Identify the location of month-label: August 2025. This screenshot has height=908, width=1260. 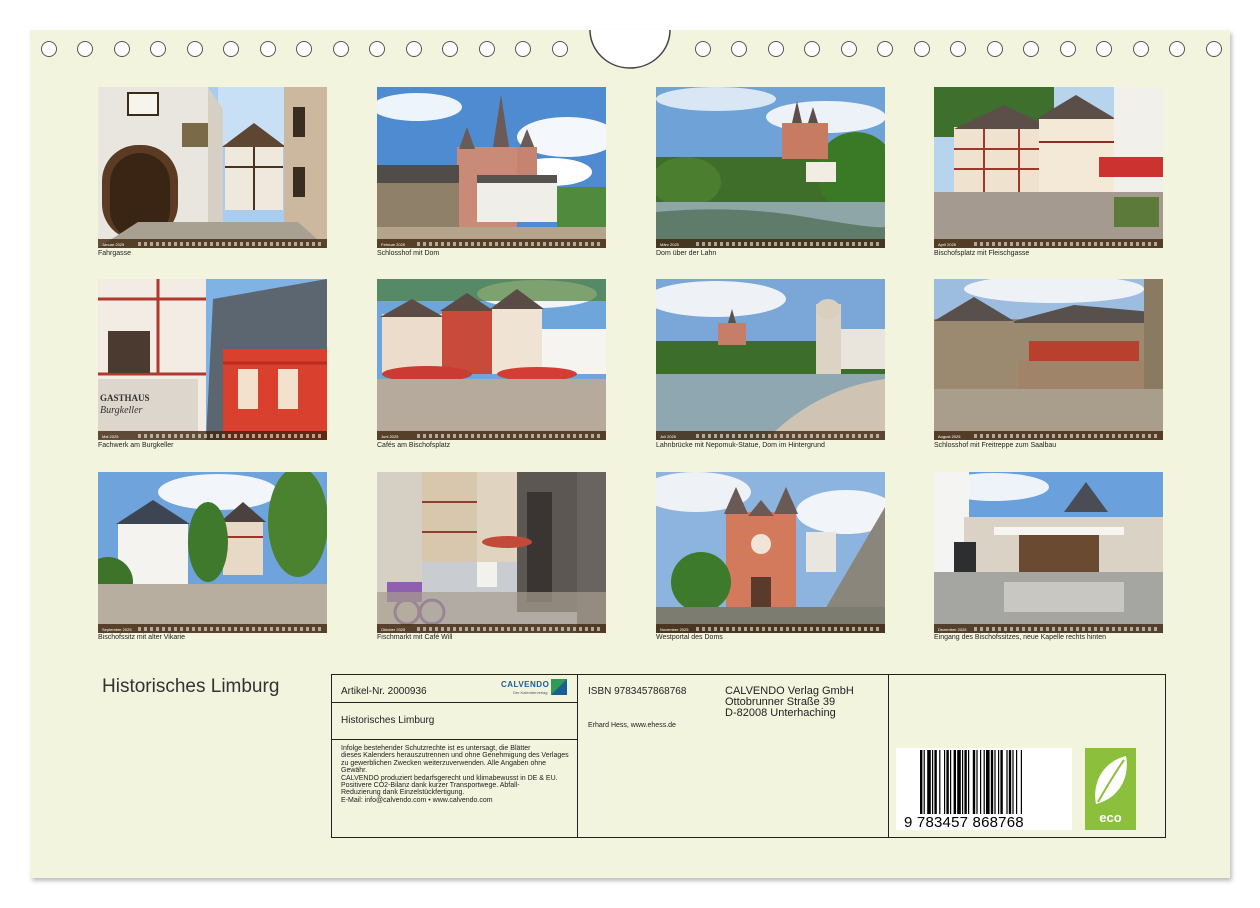
(949, 436).